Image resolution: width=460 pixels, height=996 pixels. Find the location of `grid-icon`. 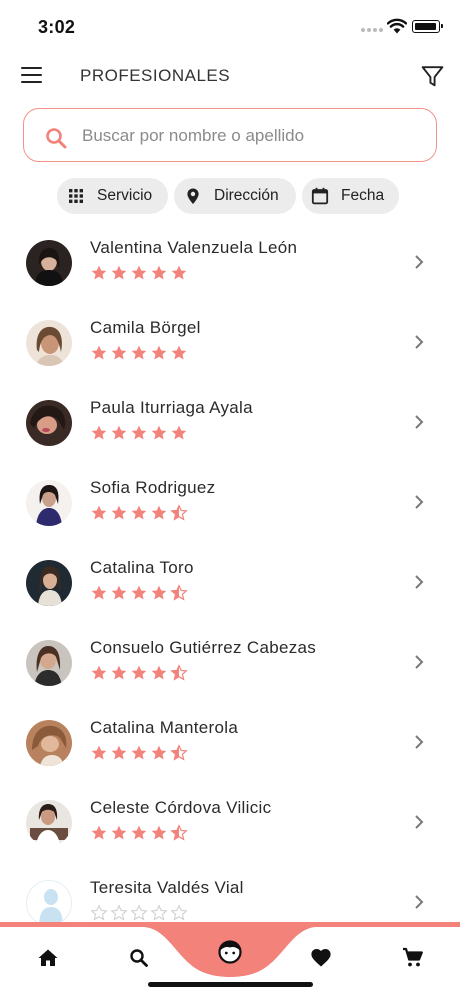

grid-icon is located at coordinates (76, 196).